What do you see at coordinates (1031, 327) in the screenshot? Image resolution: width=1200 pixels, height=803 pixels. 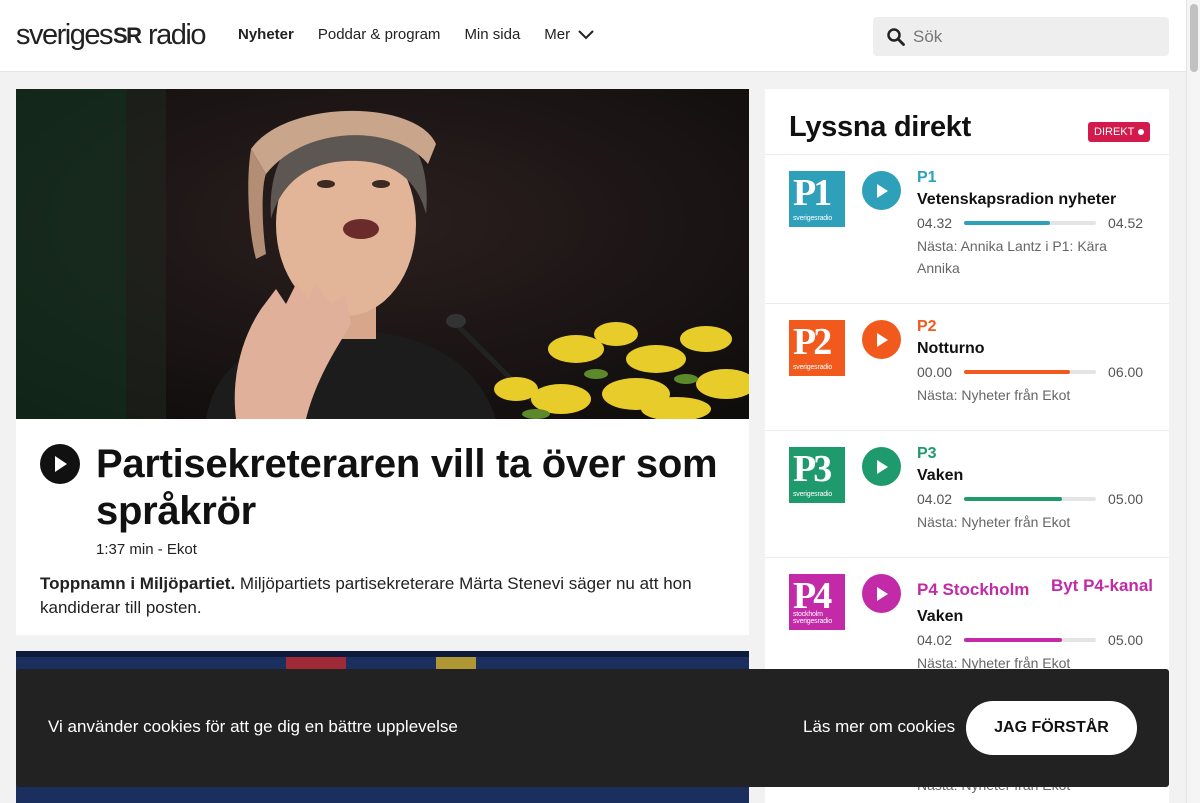 I see `p2-channel-name: P2` at bounding box center [1031, 327].